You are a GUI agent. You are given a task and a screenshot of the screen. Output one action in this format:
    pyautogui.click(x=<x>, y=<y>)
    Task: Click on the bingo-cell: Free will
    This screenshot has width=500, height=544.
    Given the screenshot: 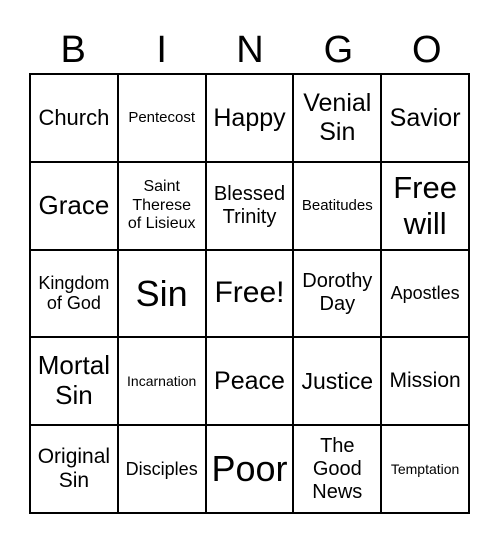 What is the action you would take?
    pyautogui.click(x=425, y=205)
    